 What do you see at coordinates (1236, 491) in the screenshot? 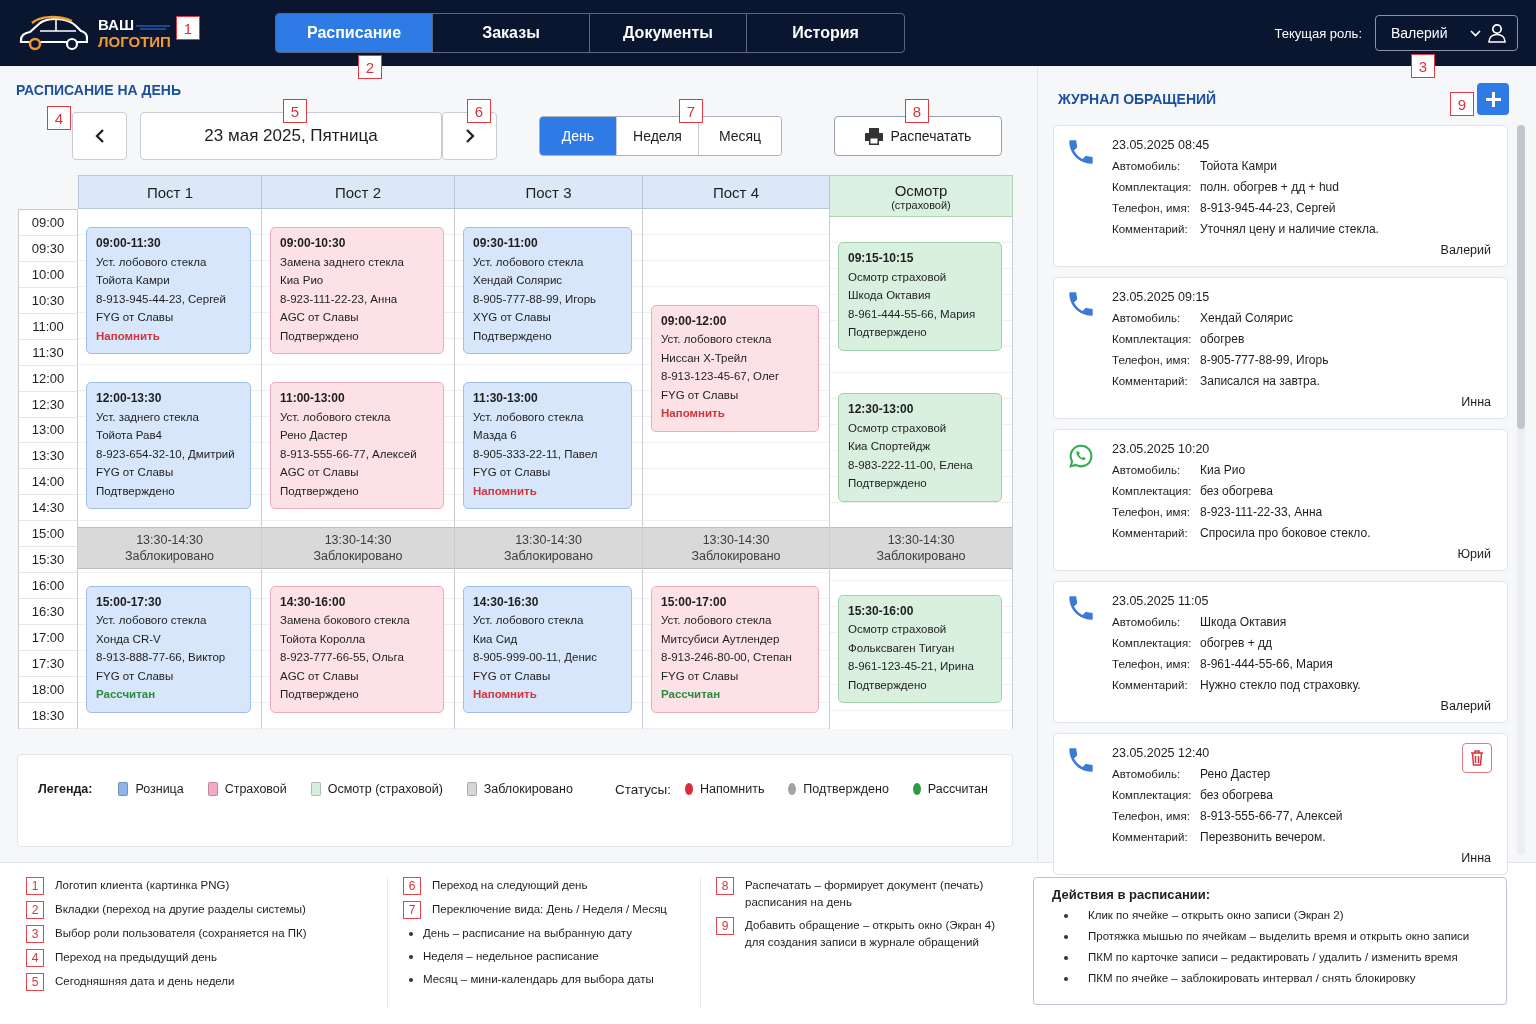
I see `field-value: без обогрева` at bounding box center [1236, 491].